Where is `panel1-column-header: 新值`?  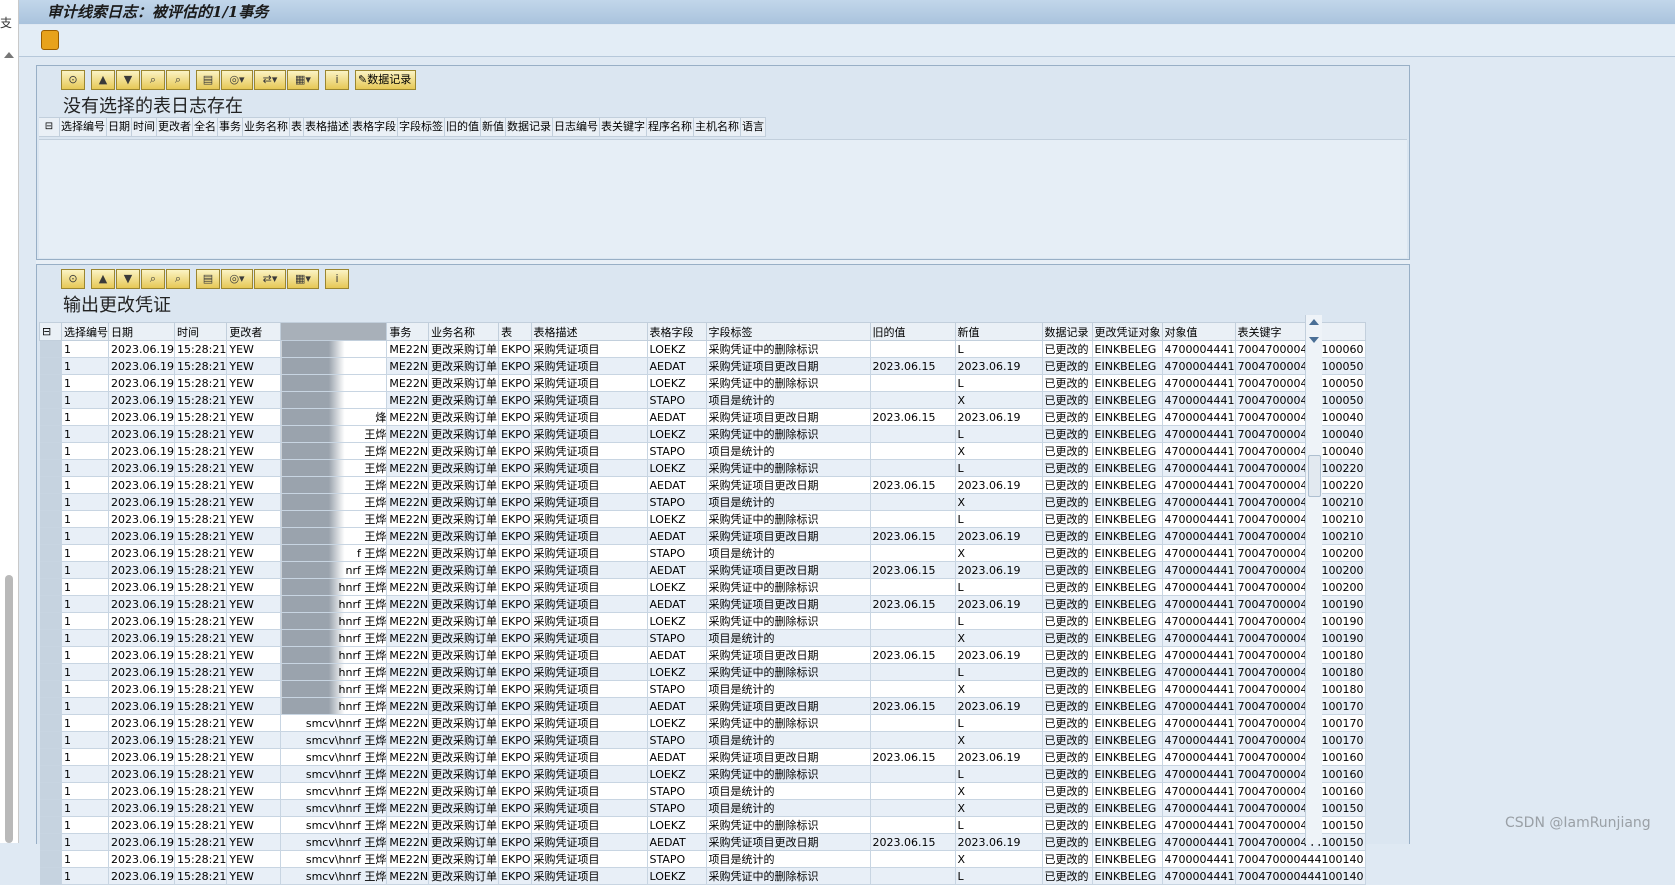
panel1-column-header: 新值 is located at coordinates (493, 127).